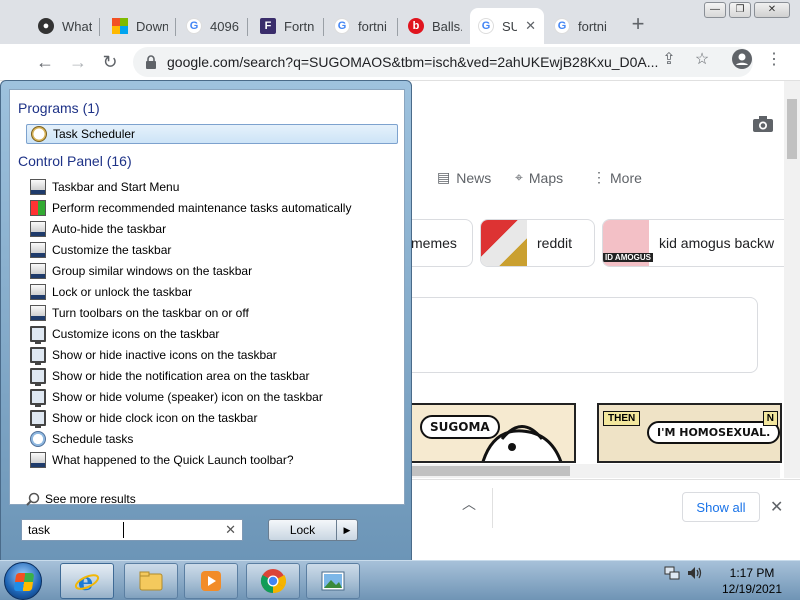  I want to click on tab-5: b Balls.c, so click(435, 26).